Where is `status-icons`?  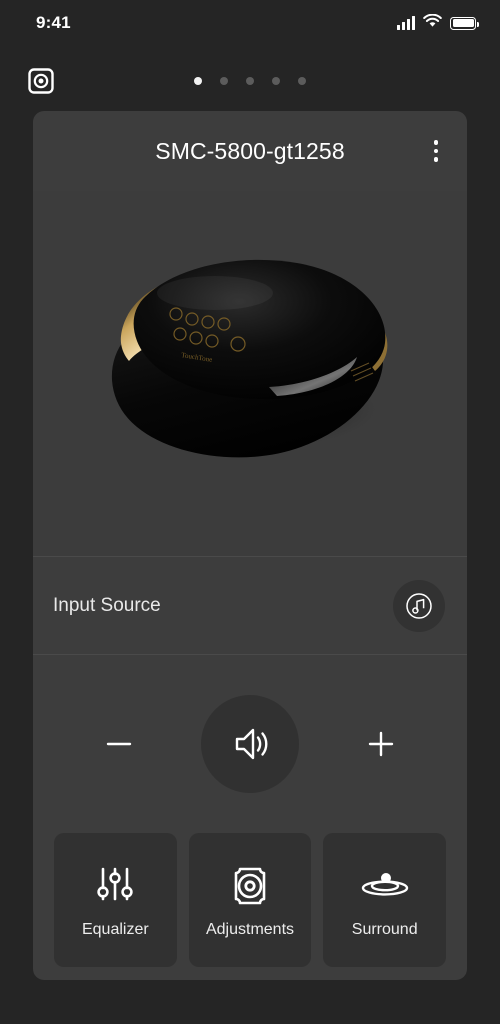
status-icons is located at coordinates (438, 23).